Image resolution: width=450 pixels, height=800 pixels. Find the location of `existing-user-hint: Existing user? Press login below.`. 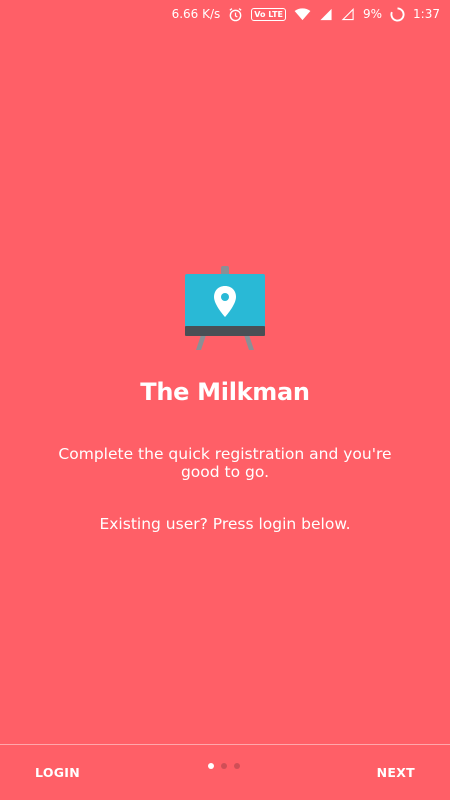

existing-user-hint: Existing user? Press login below. is located at coordinates (225, 524).